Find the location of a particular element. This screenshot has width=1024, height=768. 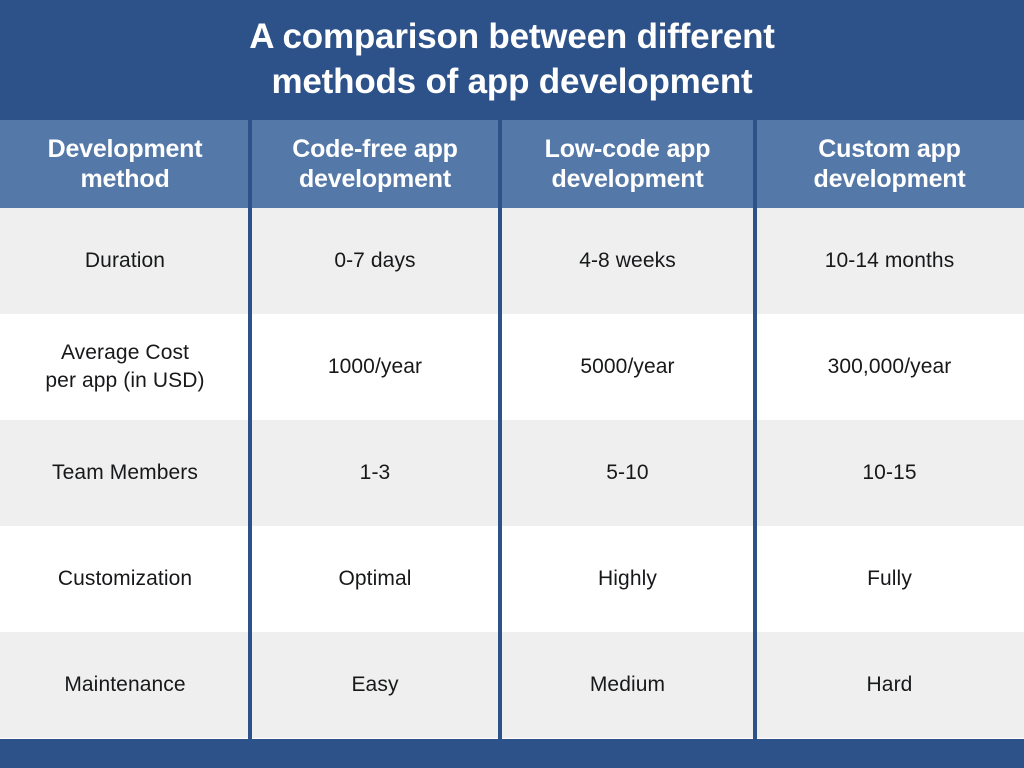

footer-bar is located at coordinates (512, 753).